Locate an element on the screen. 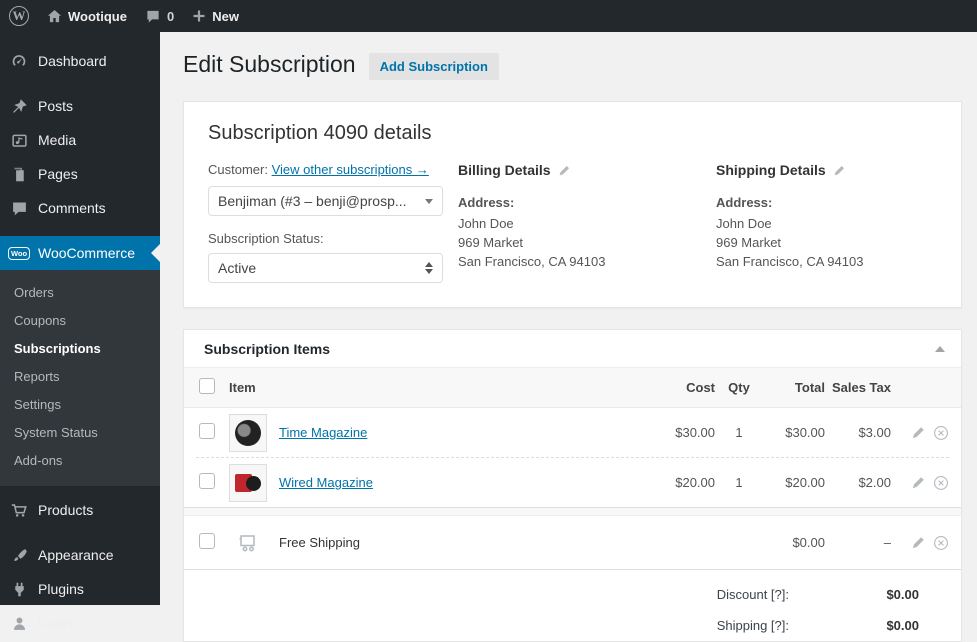 The height and width of the screenshot is (642, 977). sidebar-item-appearance: Appearance is located at coordinates (80, 555).